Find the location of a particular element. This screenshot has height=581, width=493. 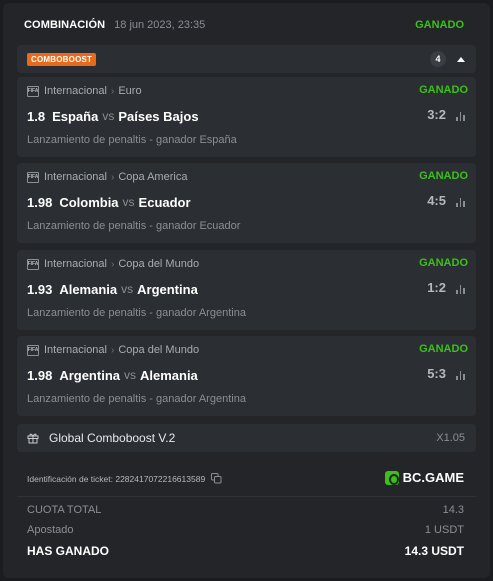

staked-value: 1 USDT is located at coordinates (444, 530).